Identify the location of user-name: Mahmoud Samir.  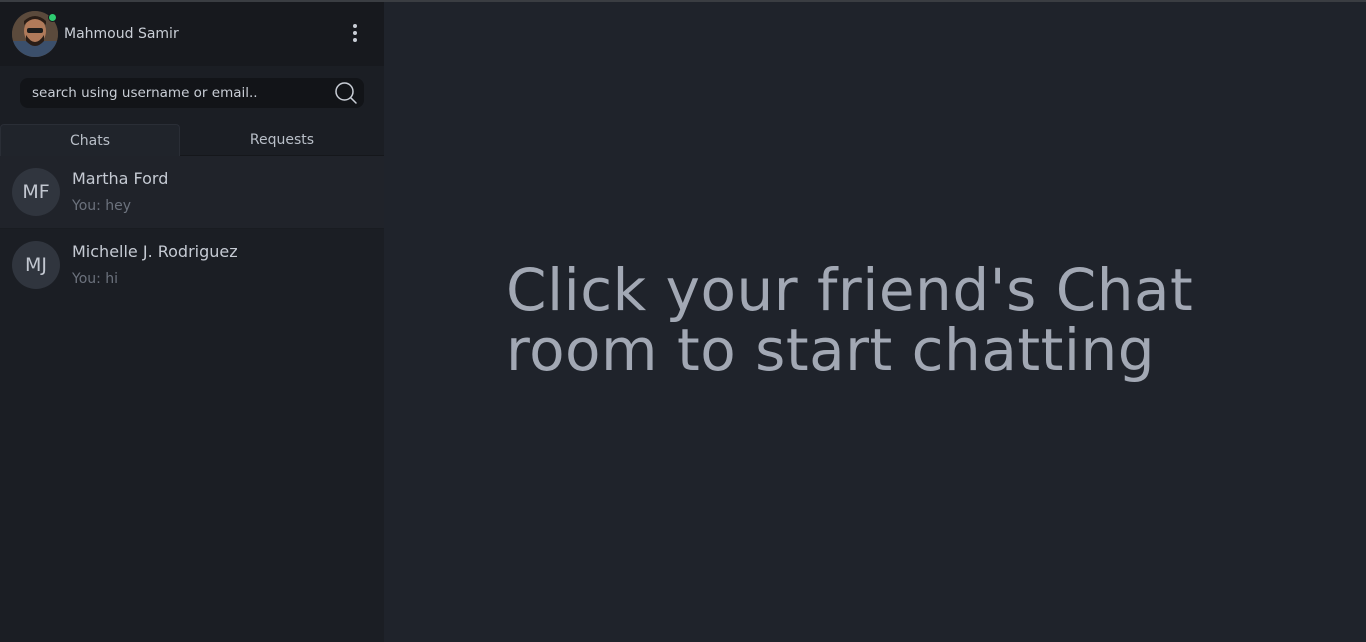
(121, 34).